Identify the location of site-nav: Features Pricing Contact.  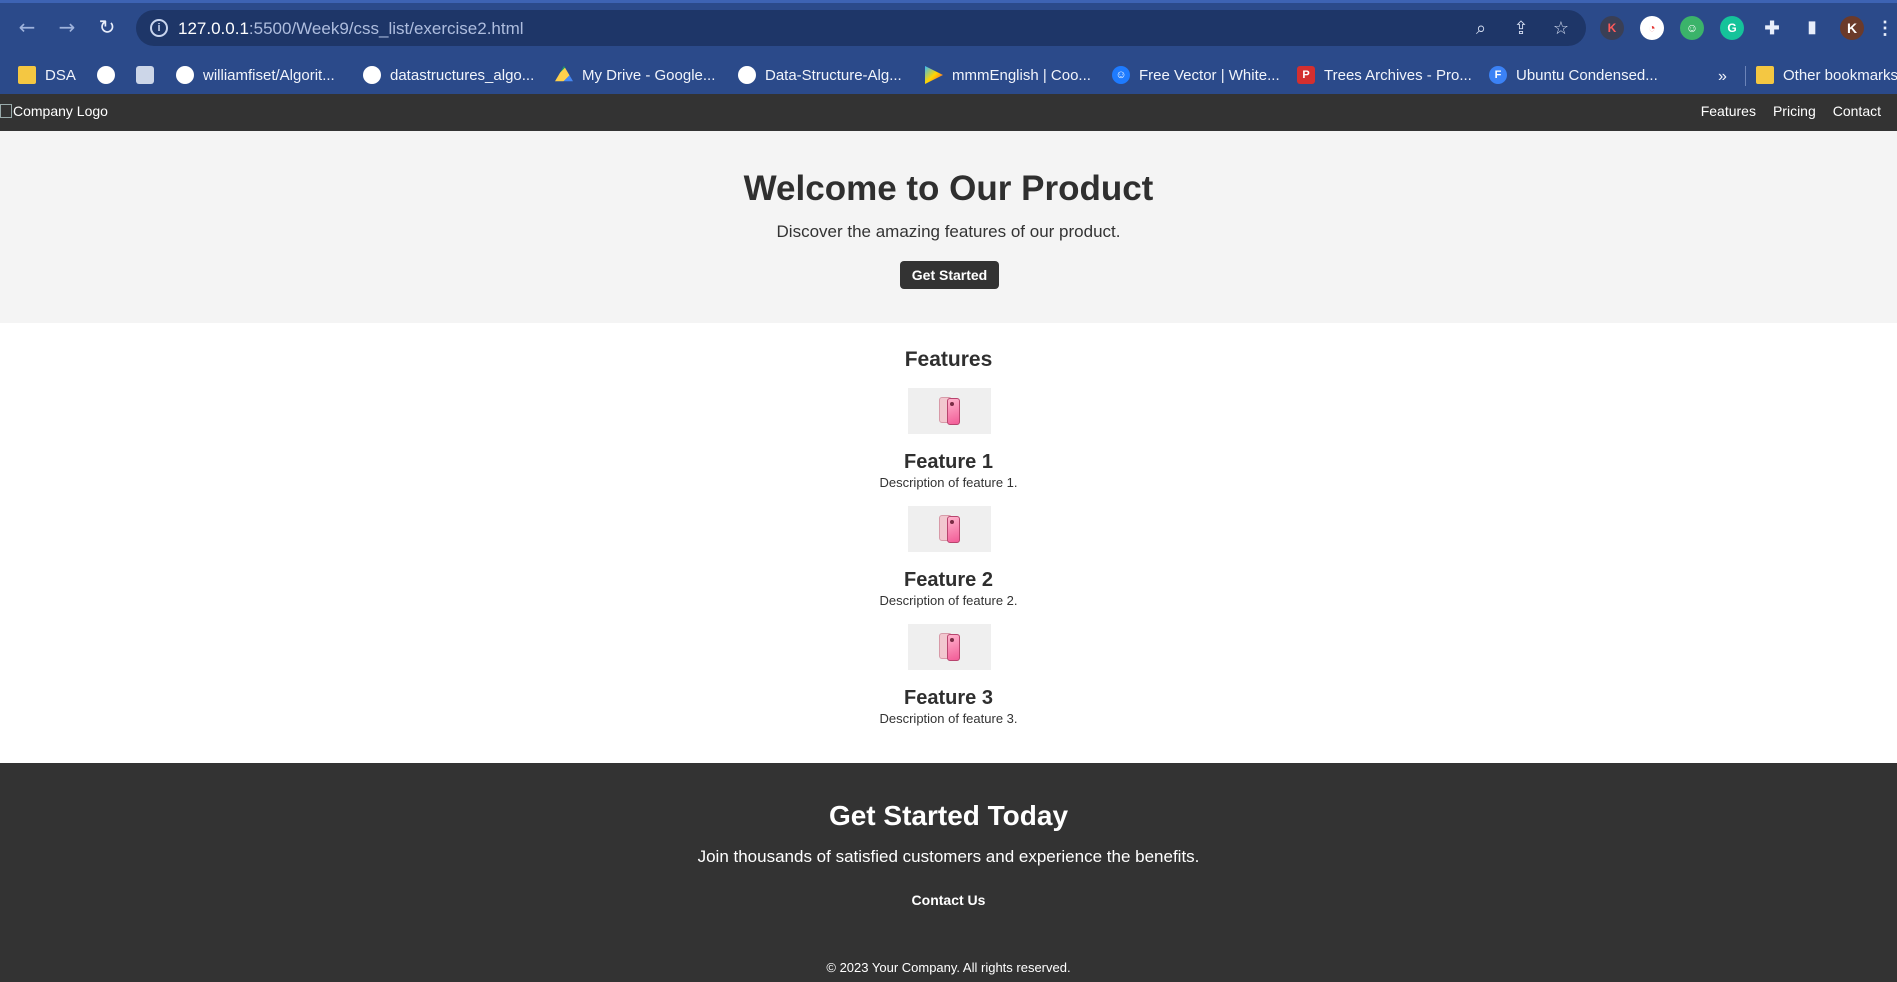
(1791, 111).